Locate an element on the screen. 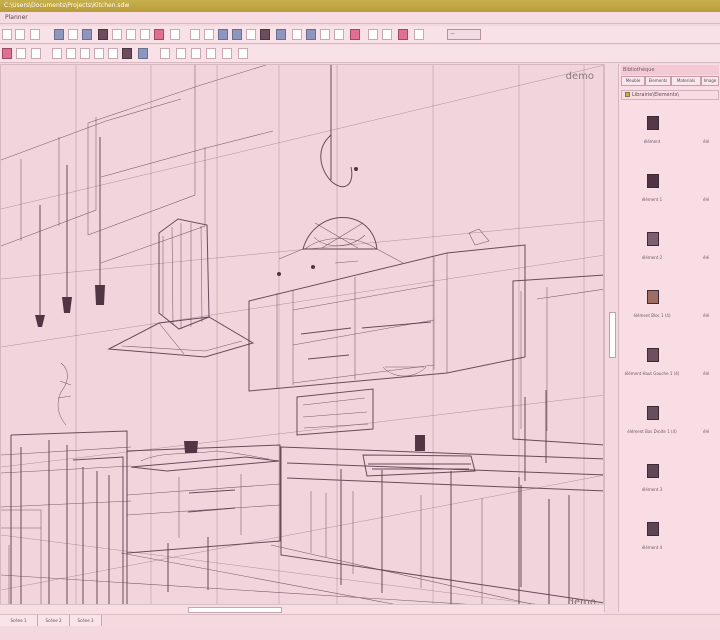 Image resolution: width=720 pixels, height=640 pixels. copy-icon is located at coordinates (59, 34).